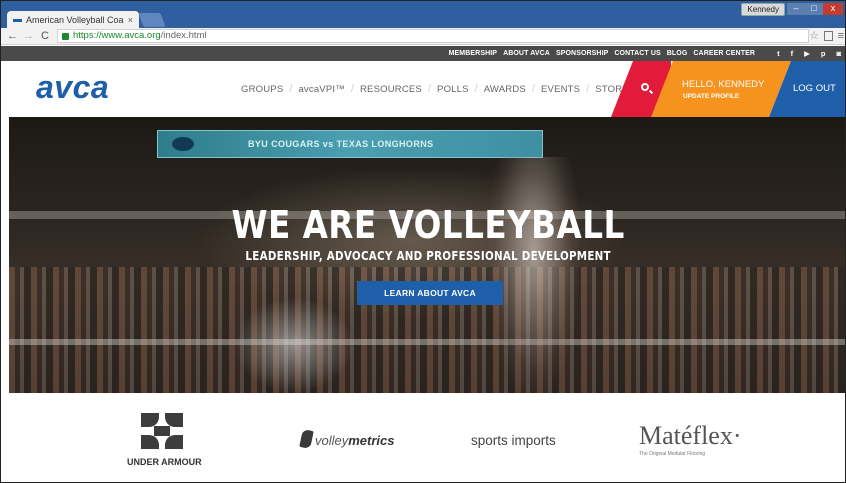  What do you see at coordinates (833, 9) in the screenshot?
I see `close-window-button: x` at bounding box center [833, 9].